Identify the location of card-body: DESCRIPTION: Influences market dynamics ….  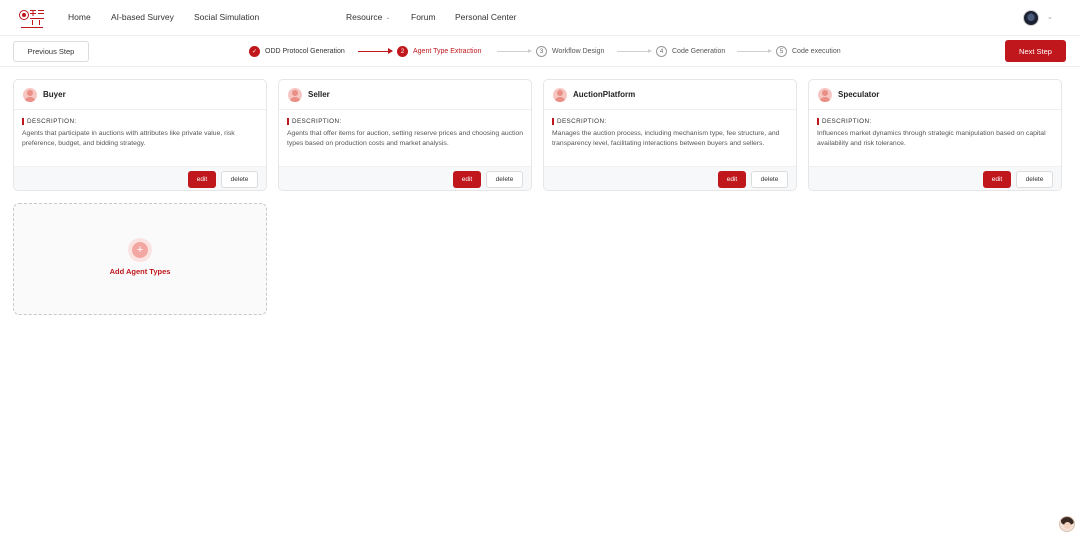
(935, 139).